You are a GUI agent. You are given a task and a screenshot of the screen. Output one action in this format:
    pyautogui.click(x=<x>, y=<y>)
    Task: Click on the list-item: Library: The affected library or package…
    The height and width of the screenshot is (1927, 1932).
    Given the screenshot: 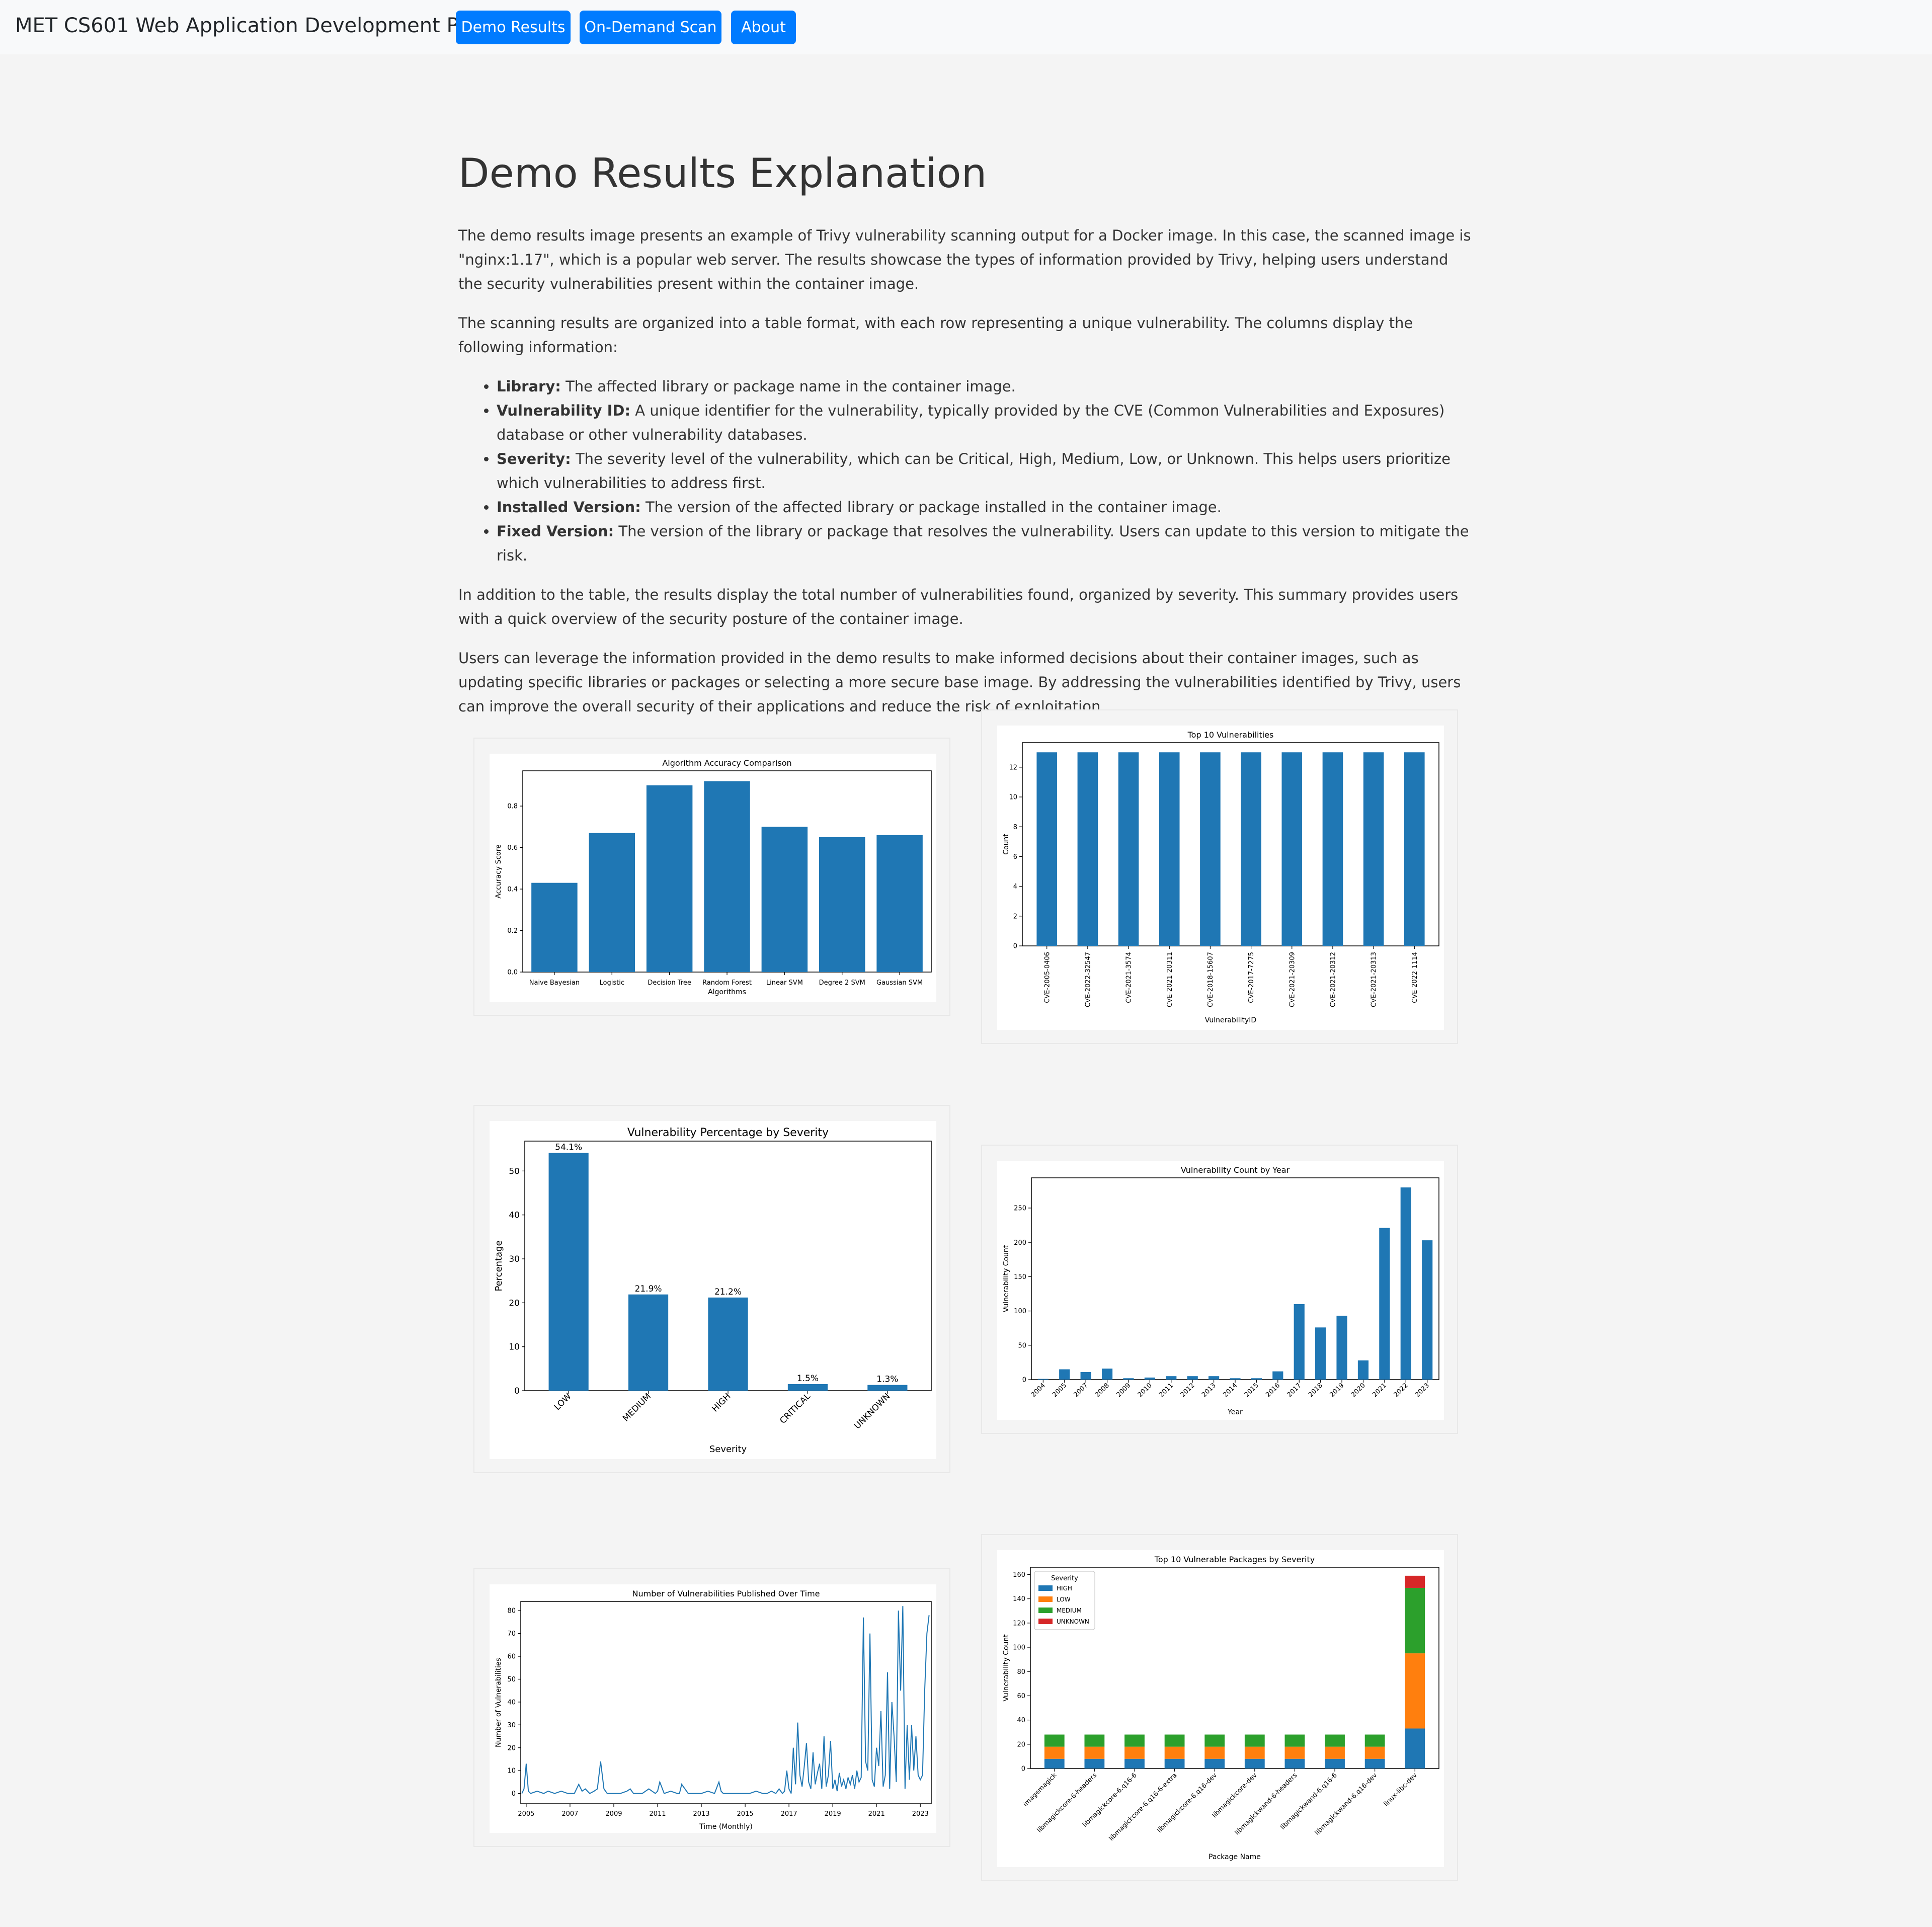 What is the action you would take?
    pyautogui.click(x=986, y=386)
    